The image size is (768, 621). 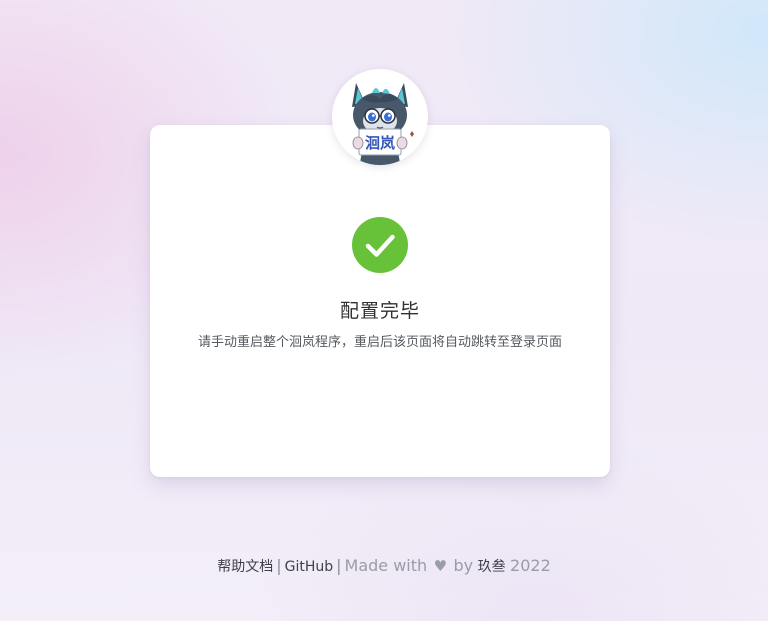 I want to click on heart-icon: ♥, so click(x=440, y=566).